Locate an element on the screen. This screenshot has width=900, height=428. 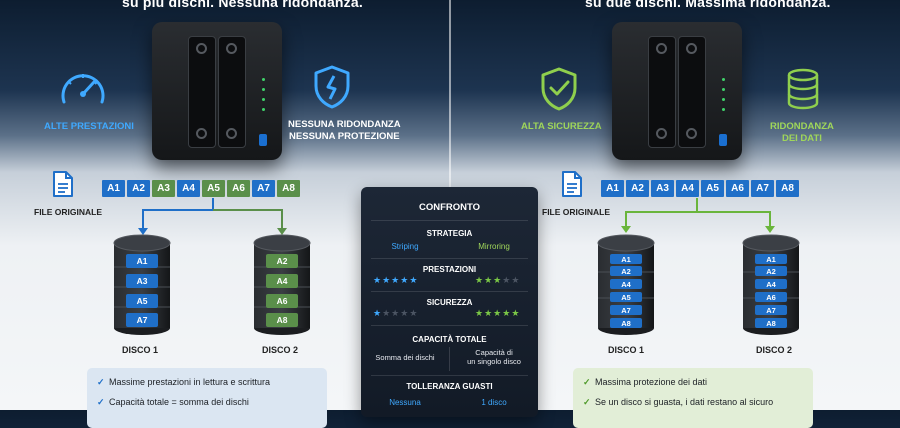
security-right-stars: ★★★★★ is located at coordinates (497, 313).